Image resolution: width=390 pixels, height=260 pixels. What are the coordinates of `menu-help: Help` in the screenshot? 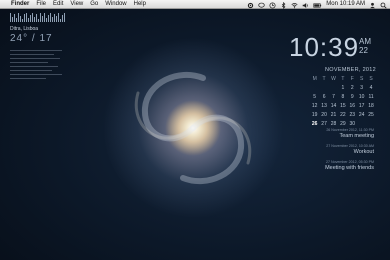 It's located at (140, 4).